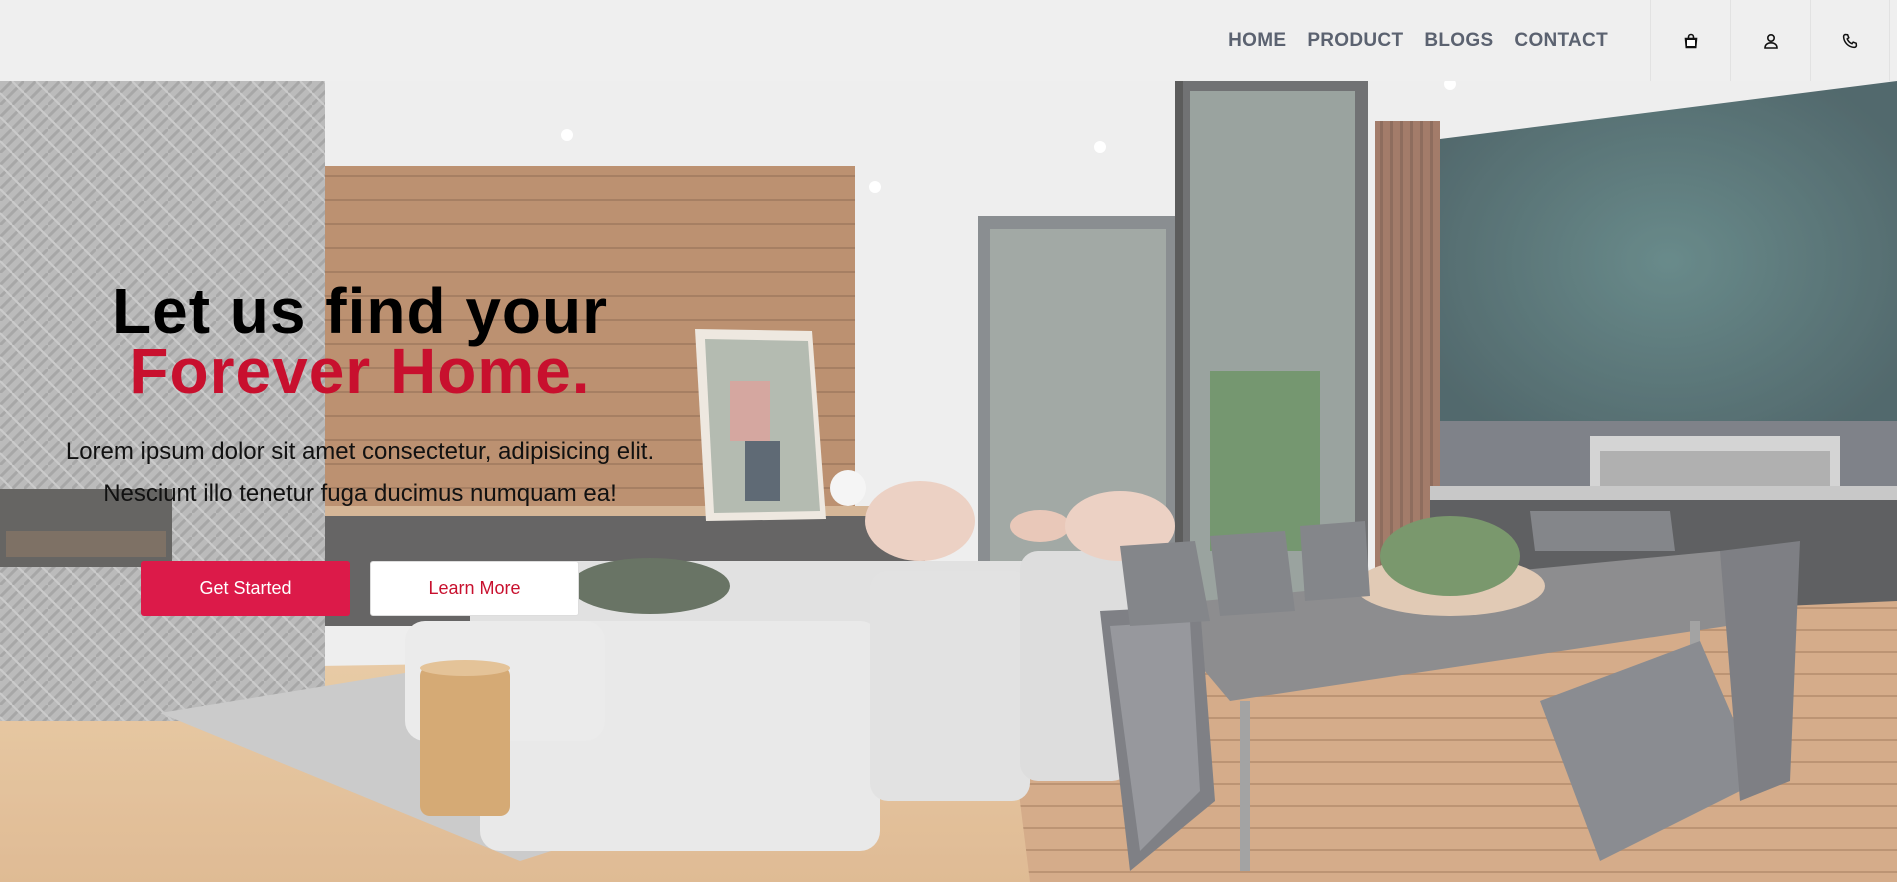 The width and height of the screenshot is (1897, 882). I want to click on user-icon, so click(1770, 41).